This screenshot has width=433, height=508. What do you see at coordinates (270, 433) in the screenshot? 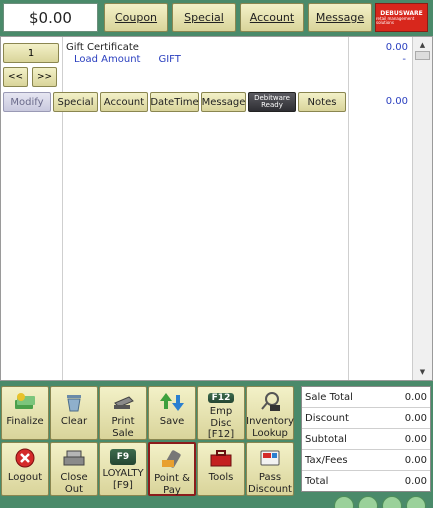
I see `lookup-label: Lookup` at bounding box center [270, 433].